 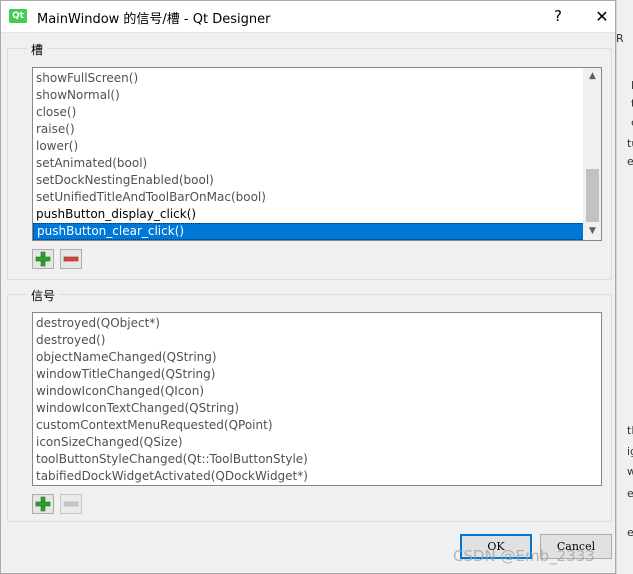 What do you see at coordinates (308, 180) in the screenshot?
I see `slot-item: setDockNestingEnabled(bool)` at bounding box center [308, 180].